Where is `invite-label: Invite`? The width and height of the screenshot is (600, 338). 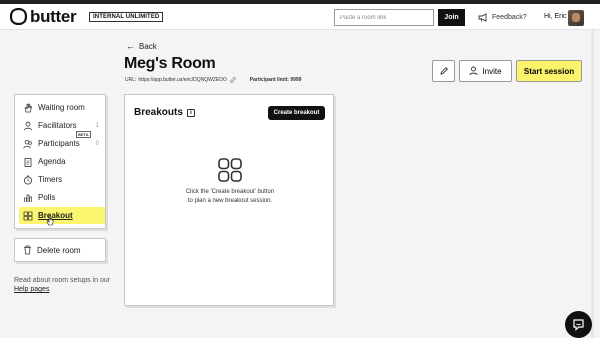 invite-label: Invite is located at coordinates (492, 71).